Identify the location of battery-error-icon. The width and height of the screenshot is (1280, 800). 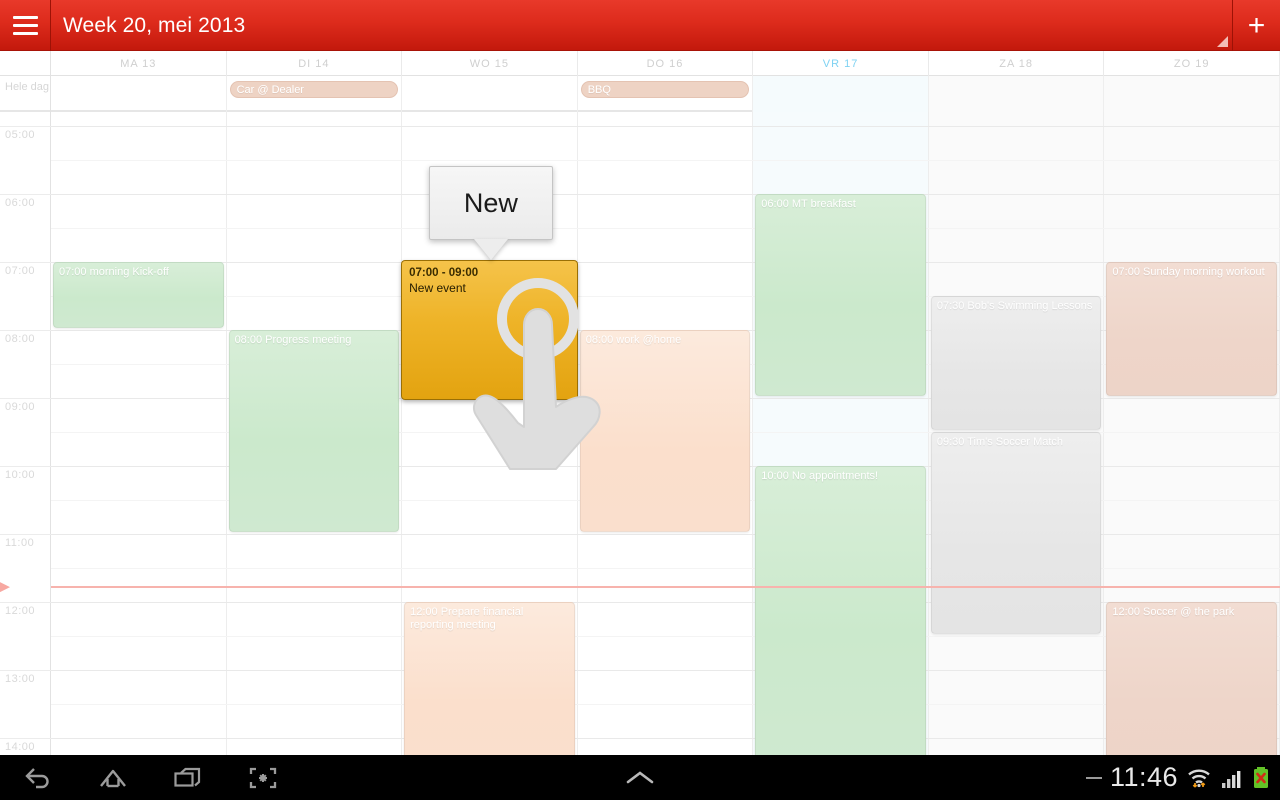
(1261, 777).